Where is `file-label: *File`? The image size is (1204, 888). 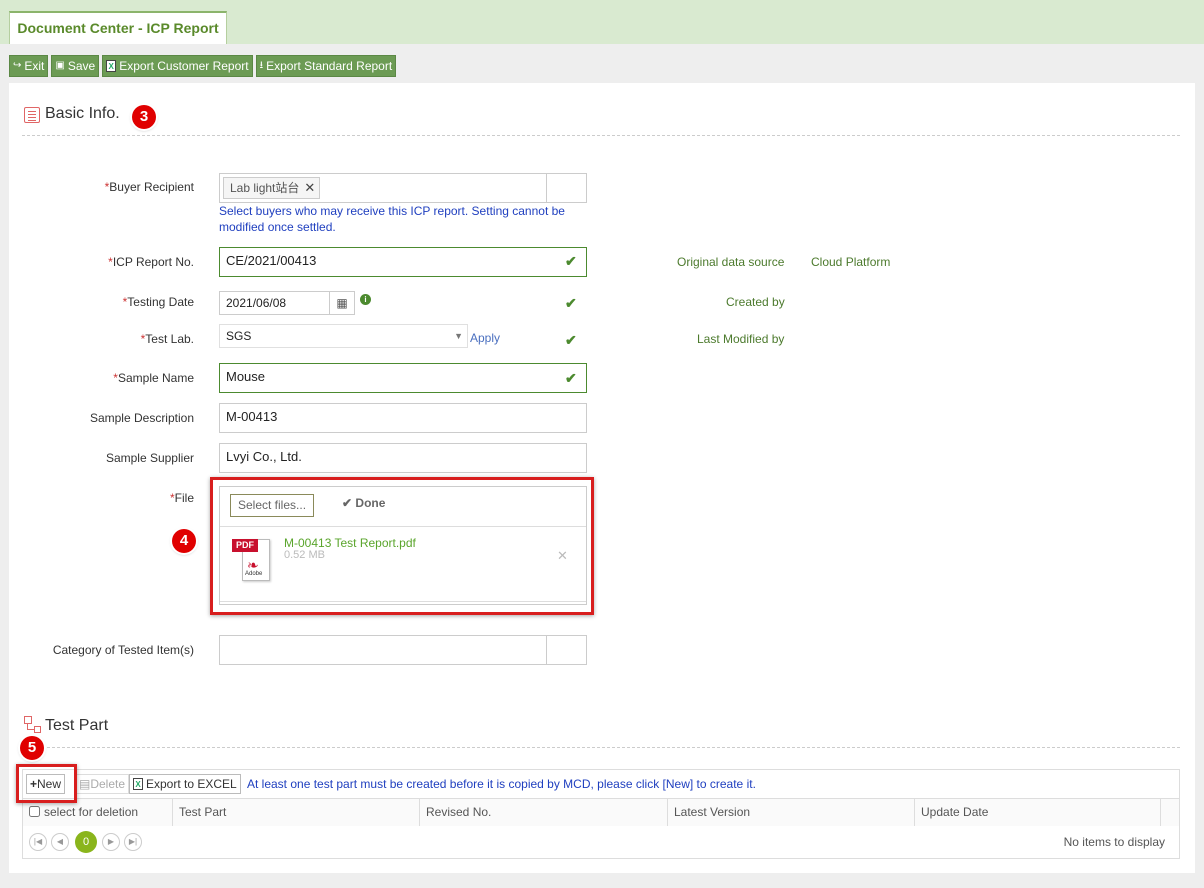
file-label: *File is located at coordinates (181, 498).